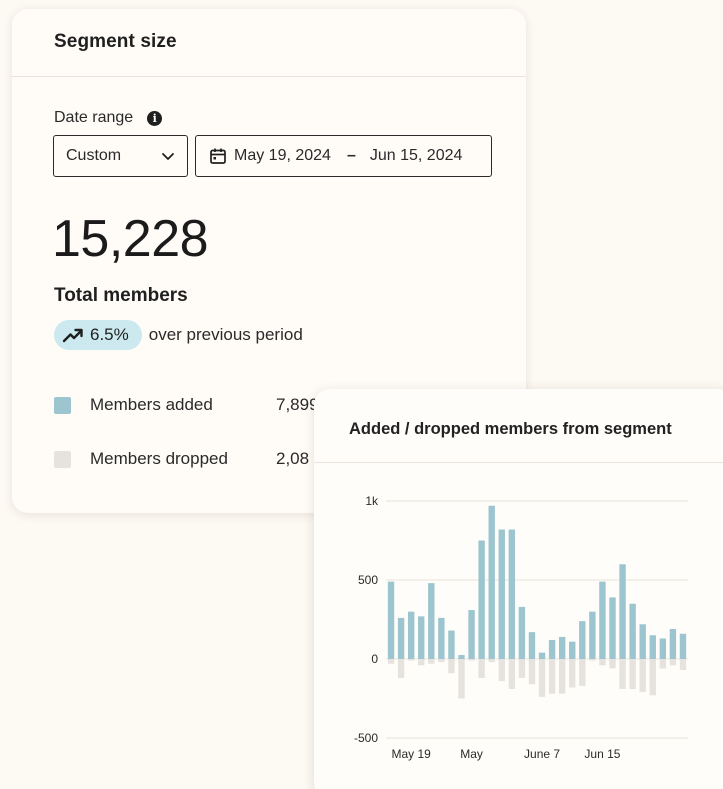  I want to click on x-tick-label: May, so click(471, 754).